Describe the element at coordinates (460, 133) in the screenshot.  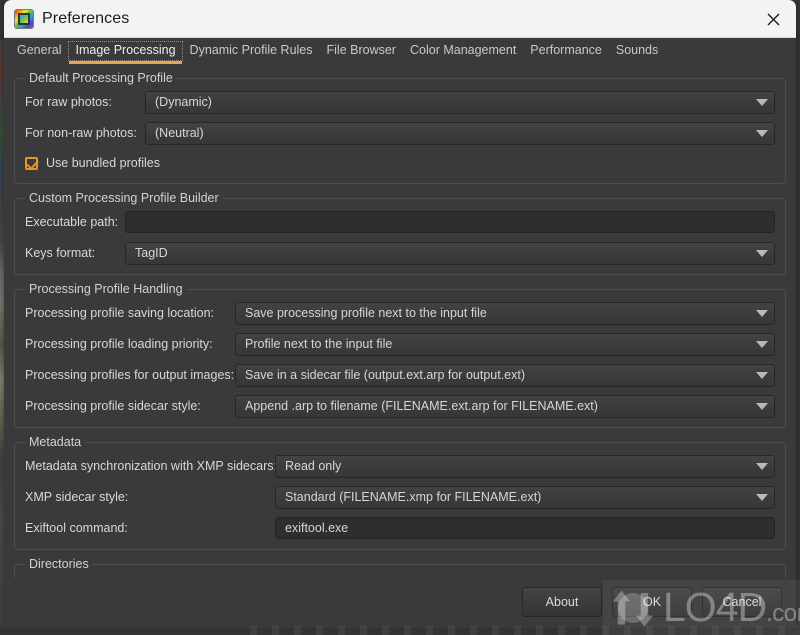
I see `combo-for-non-raw-photos: (Neutral)` at that location.